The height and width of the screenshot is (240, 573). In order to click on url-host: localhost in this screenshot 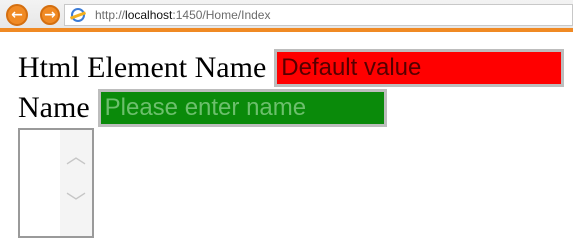, I will do `click(149, 15)`.